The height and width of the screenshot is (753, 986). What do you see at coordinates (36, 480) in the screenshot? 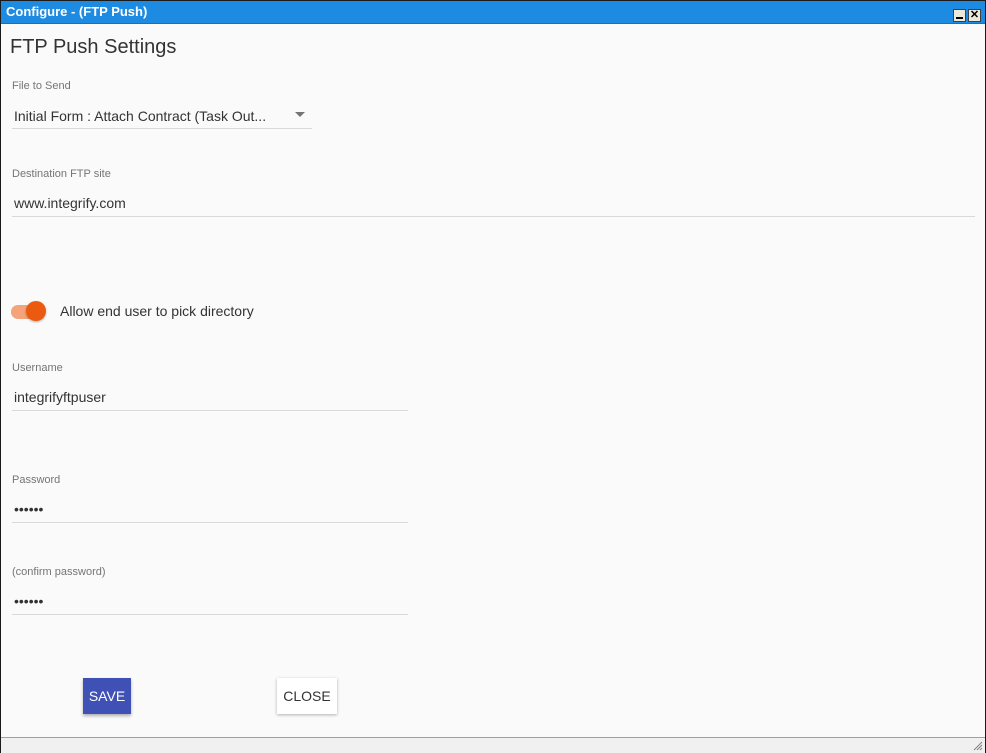
I see `password-label: Password` at bounding box center [36, 480].